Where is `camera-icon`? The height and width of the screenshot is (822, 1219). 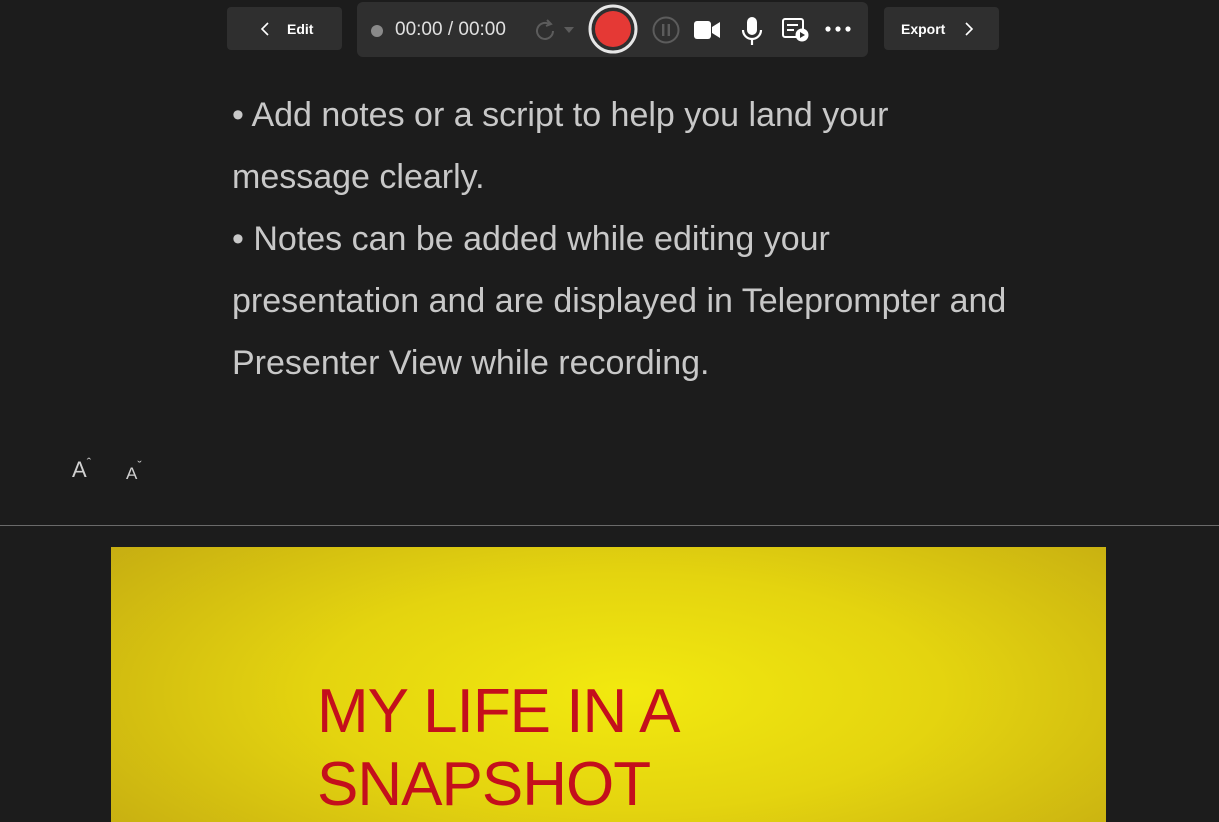 camera-icon is located at coordinates (708, 30).